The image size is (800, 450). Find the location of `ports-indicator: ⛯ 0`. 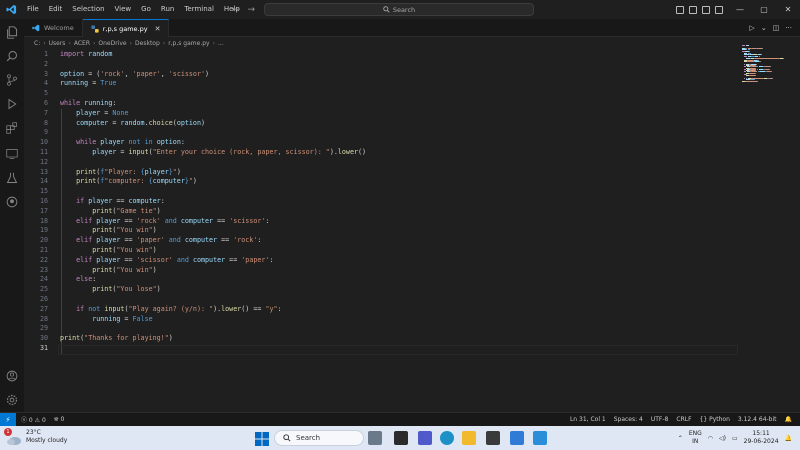

ports-indicator: ⛯ 0 is located at coordinates (59, 420).